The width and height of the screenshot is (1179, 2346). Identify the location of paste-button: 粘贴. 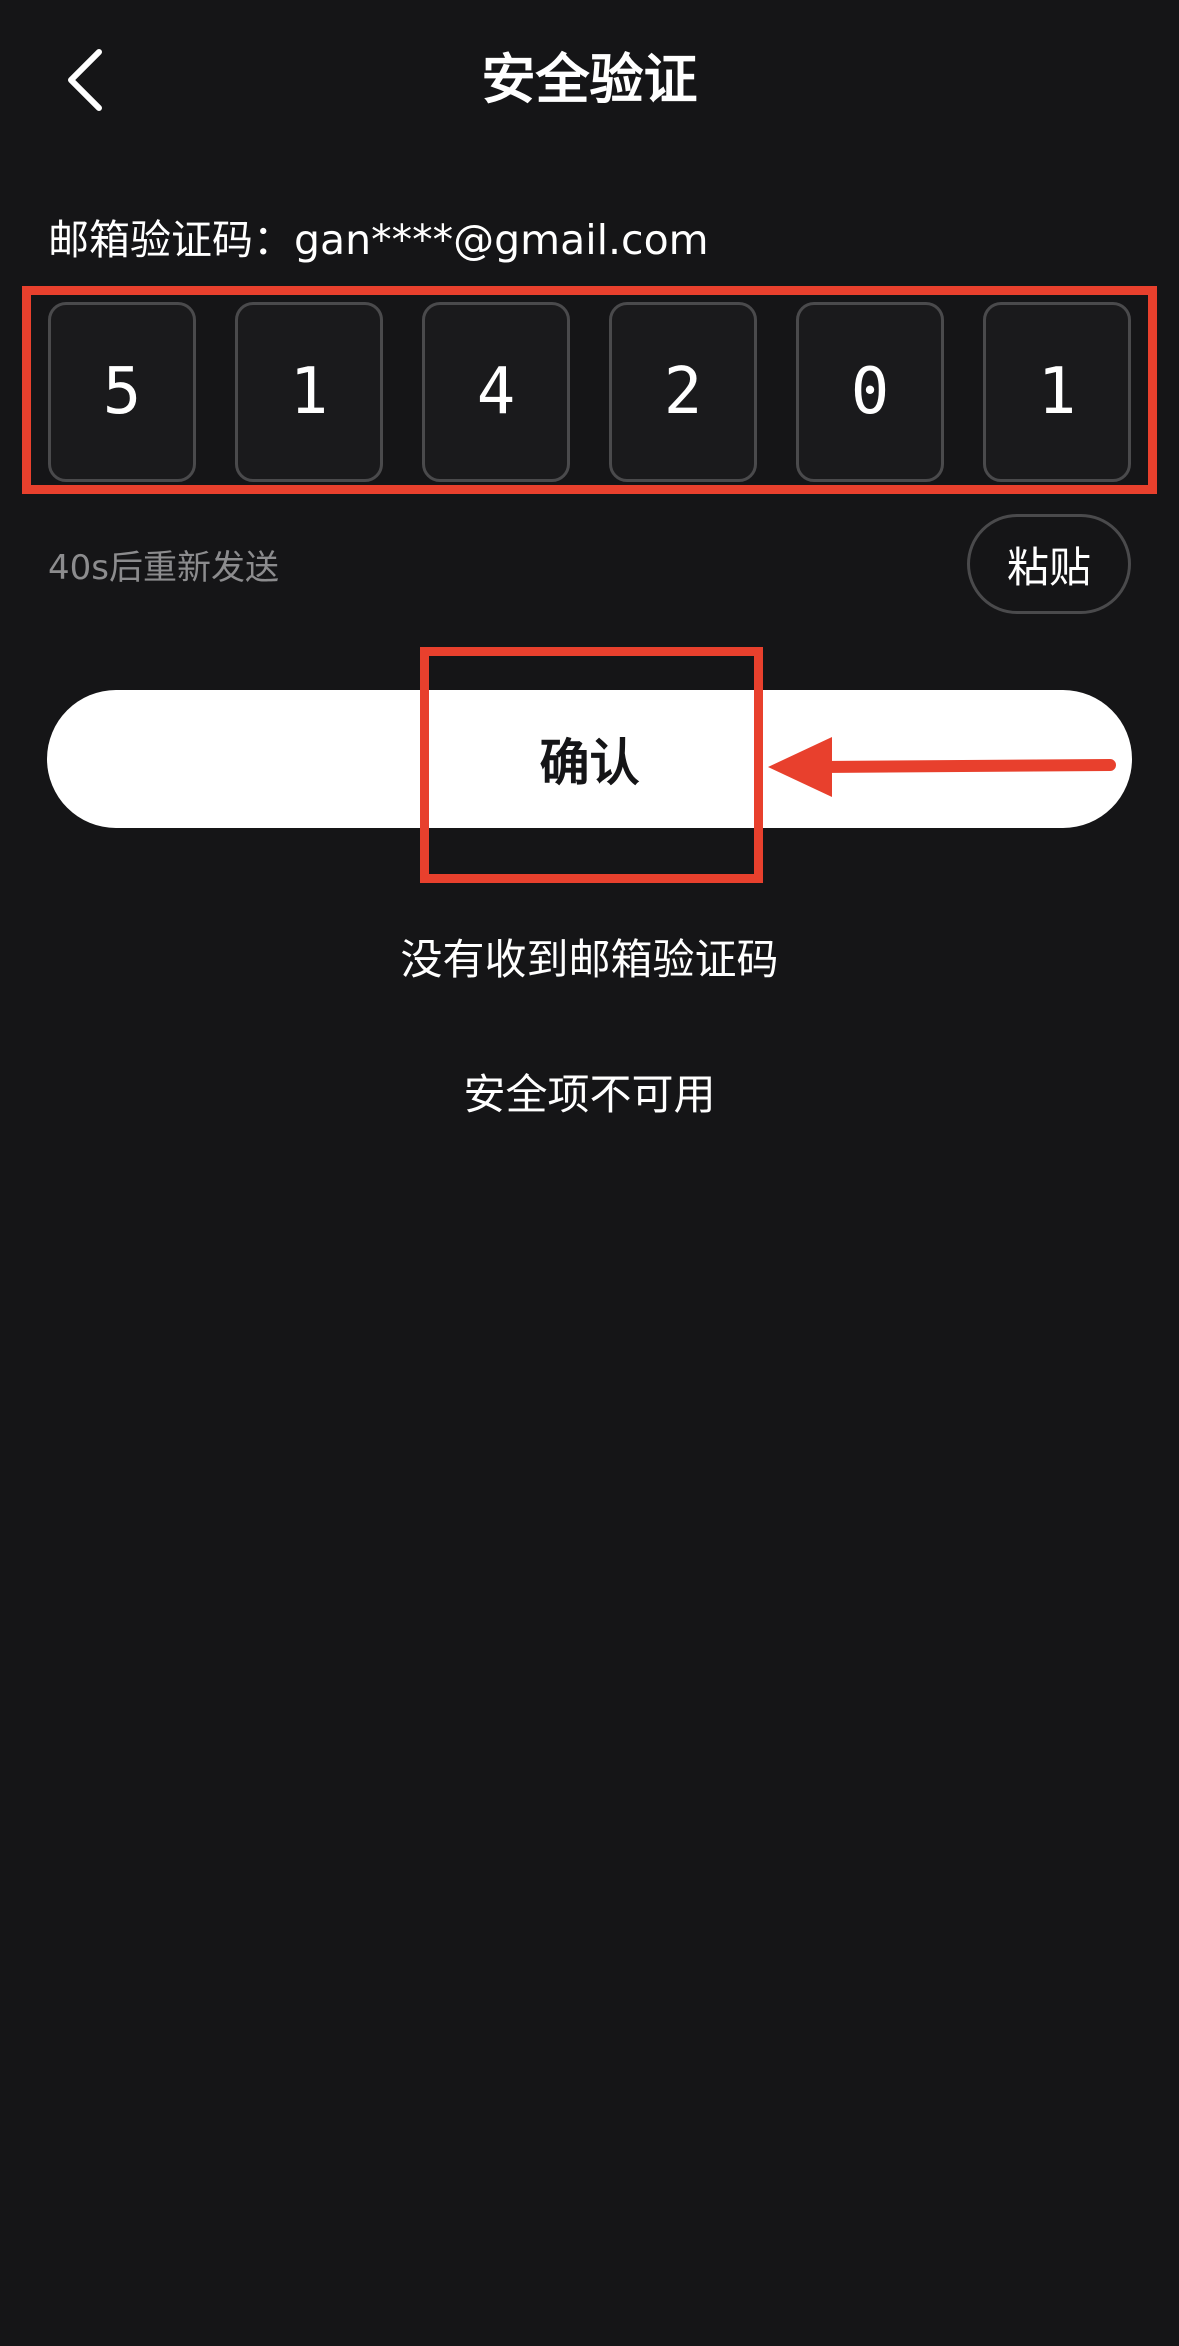
(1049, 564).